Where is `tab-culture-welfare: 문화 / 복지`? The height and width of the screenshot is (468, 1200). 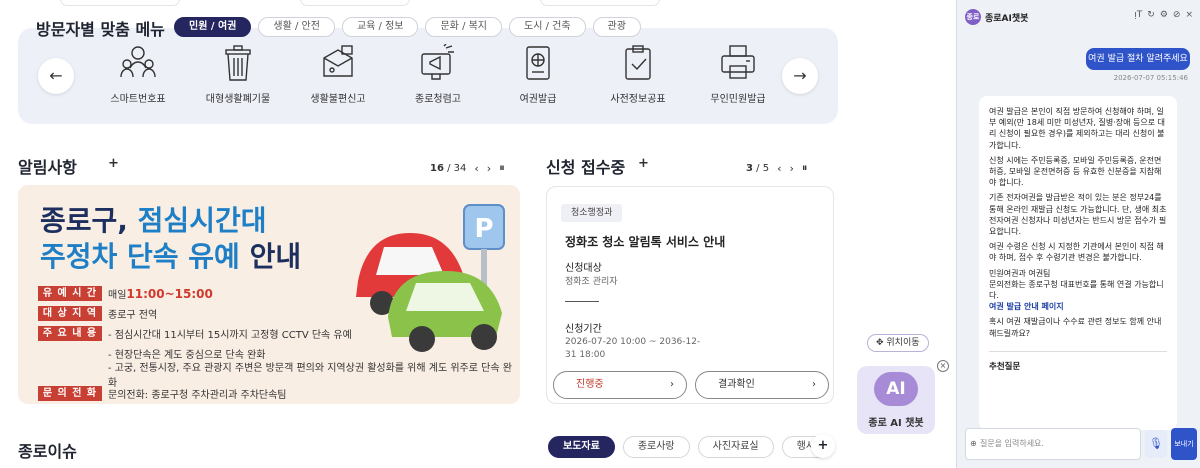
tab-culture-welfare: 문화 / 복지 is located at coordinates (464, 27).